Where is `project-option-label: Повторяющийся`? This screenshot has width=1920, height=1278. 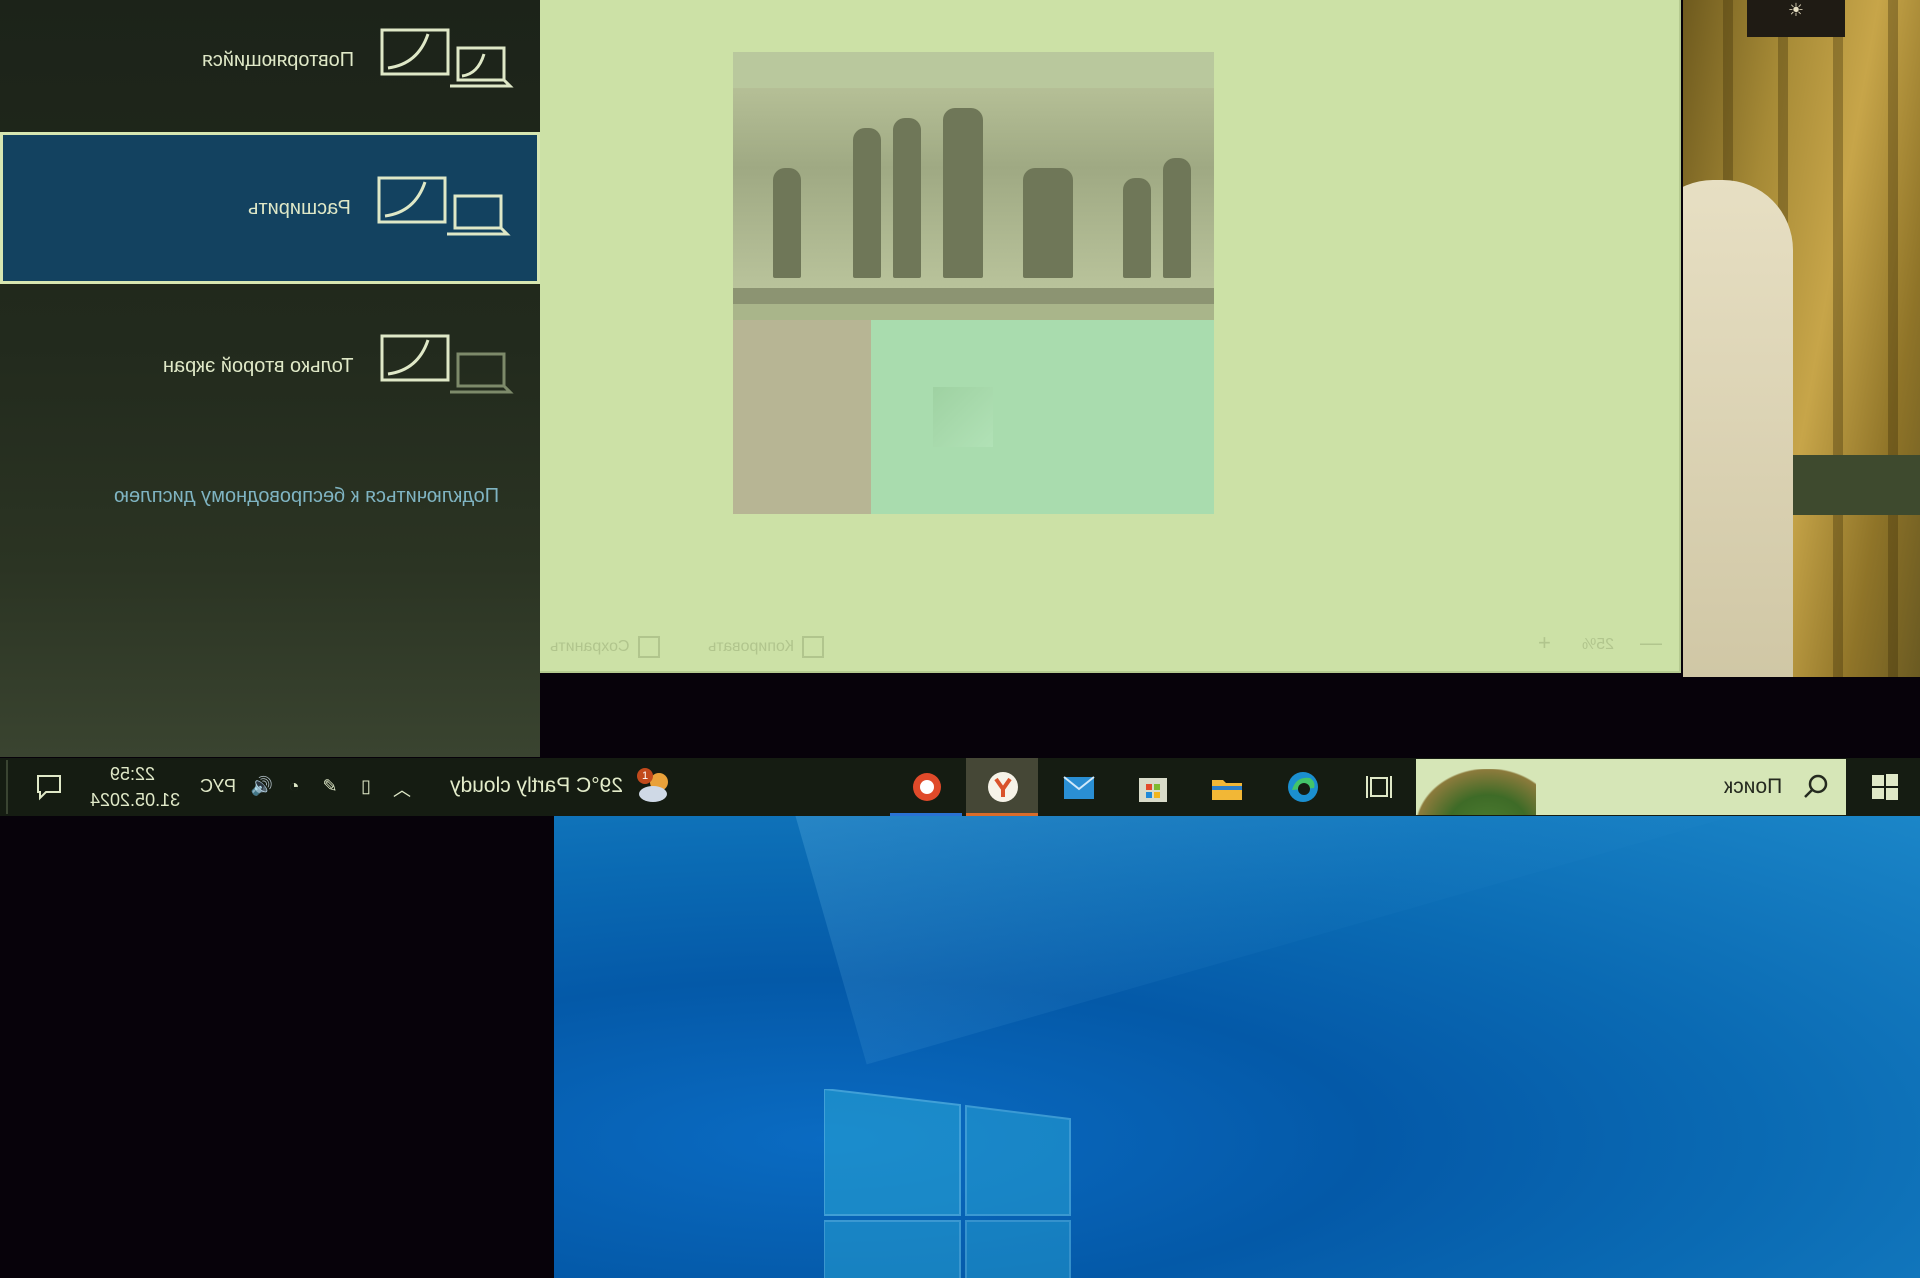
project-option-label: Повторяющийся is located at coordinates (277, 59).